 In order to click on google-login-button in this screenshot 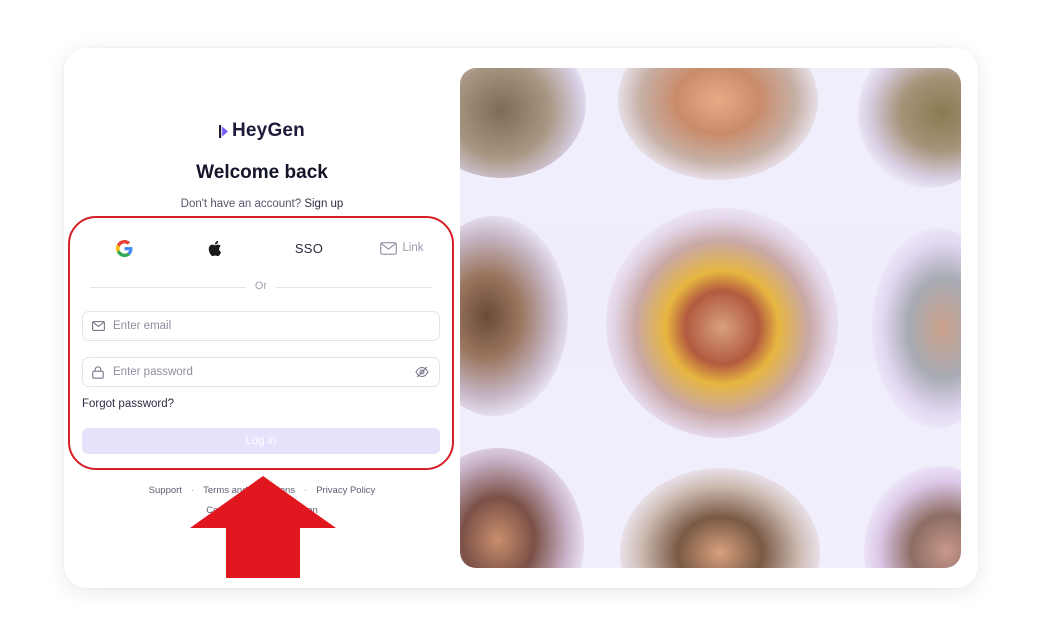, I will do `click(124, 248)`.